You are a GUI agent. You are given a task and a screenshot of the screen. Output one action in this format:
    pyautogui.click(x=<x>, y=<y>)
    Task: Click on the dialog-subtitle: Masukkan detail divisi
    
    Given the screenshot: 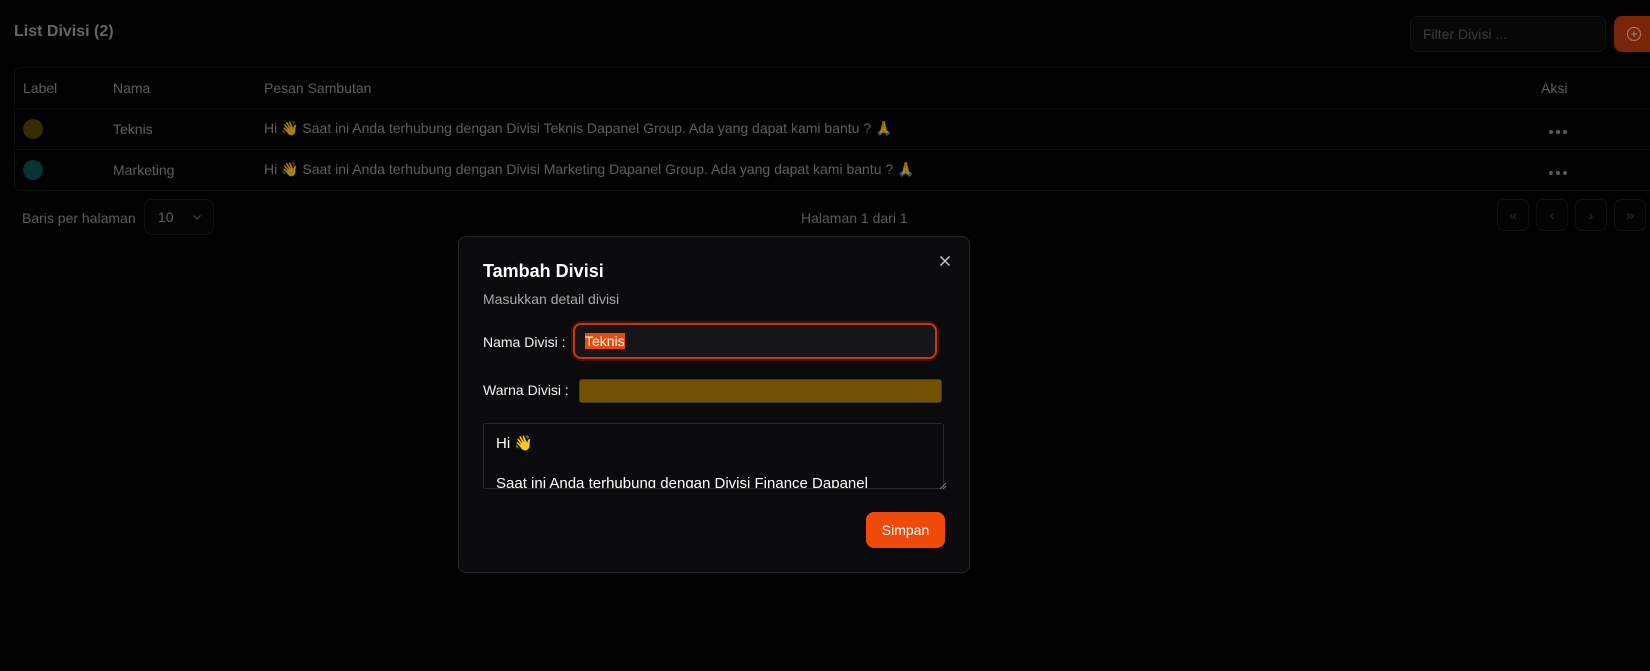 What is the action you would take?
    pyautogui.click(x=551, y=299)
    